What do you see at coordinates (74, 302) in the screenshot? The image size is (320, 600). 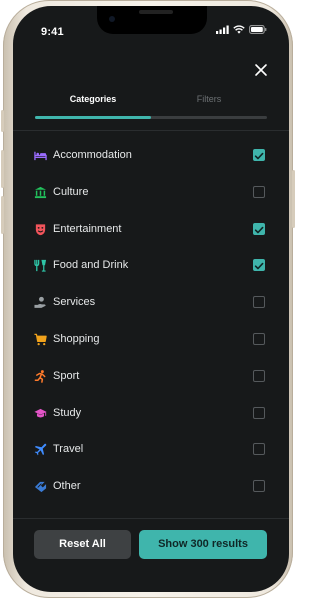 I see `category-label: Services` at bounding box center [74, 302].